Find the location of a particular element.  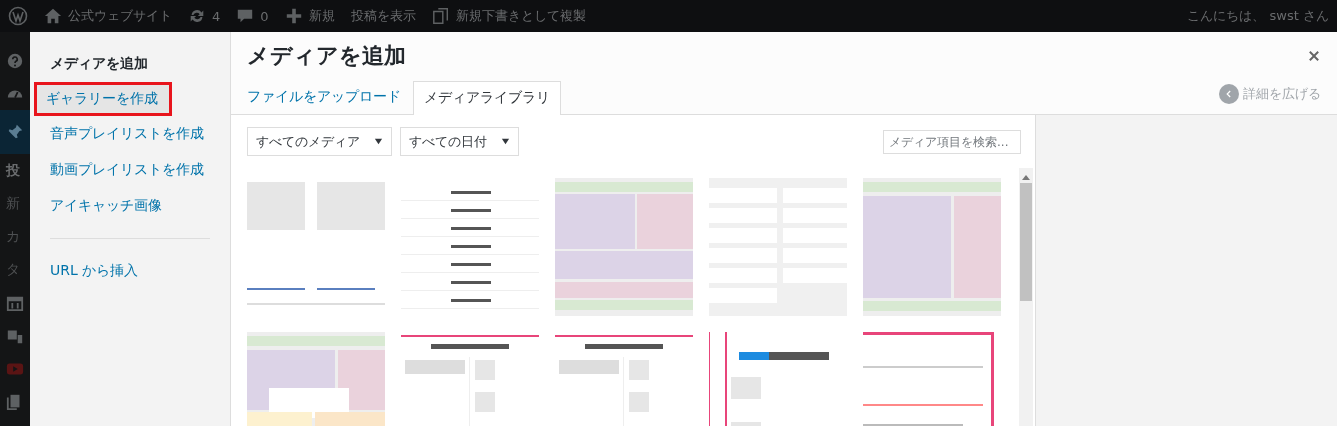

menu-item is located at coordinates (15, 132).